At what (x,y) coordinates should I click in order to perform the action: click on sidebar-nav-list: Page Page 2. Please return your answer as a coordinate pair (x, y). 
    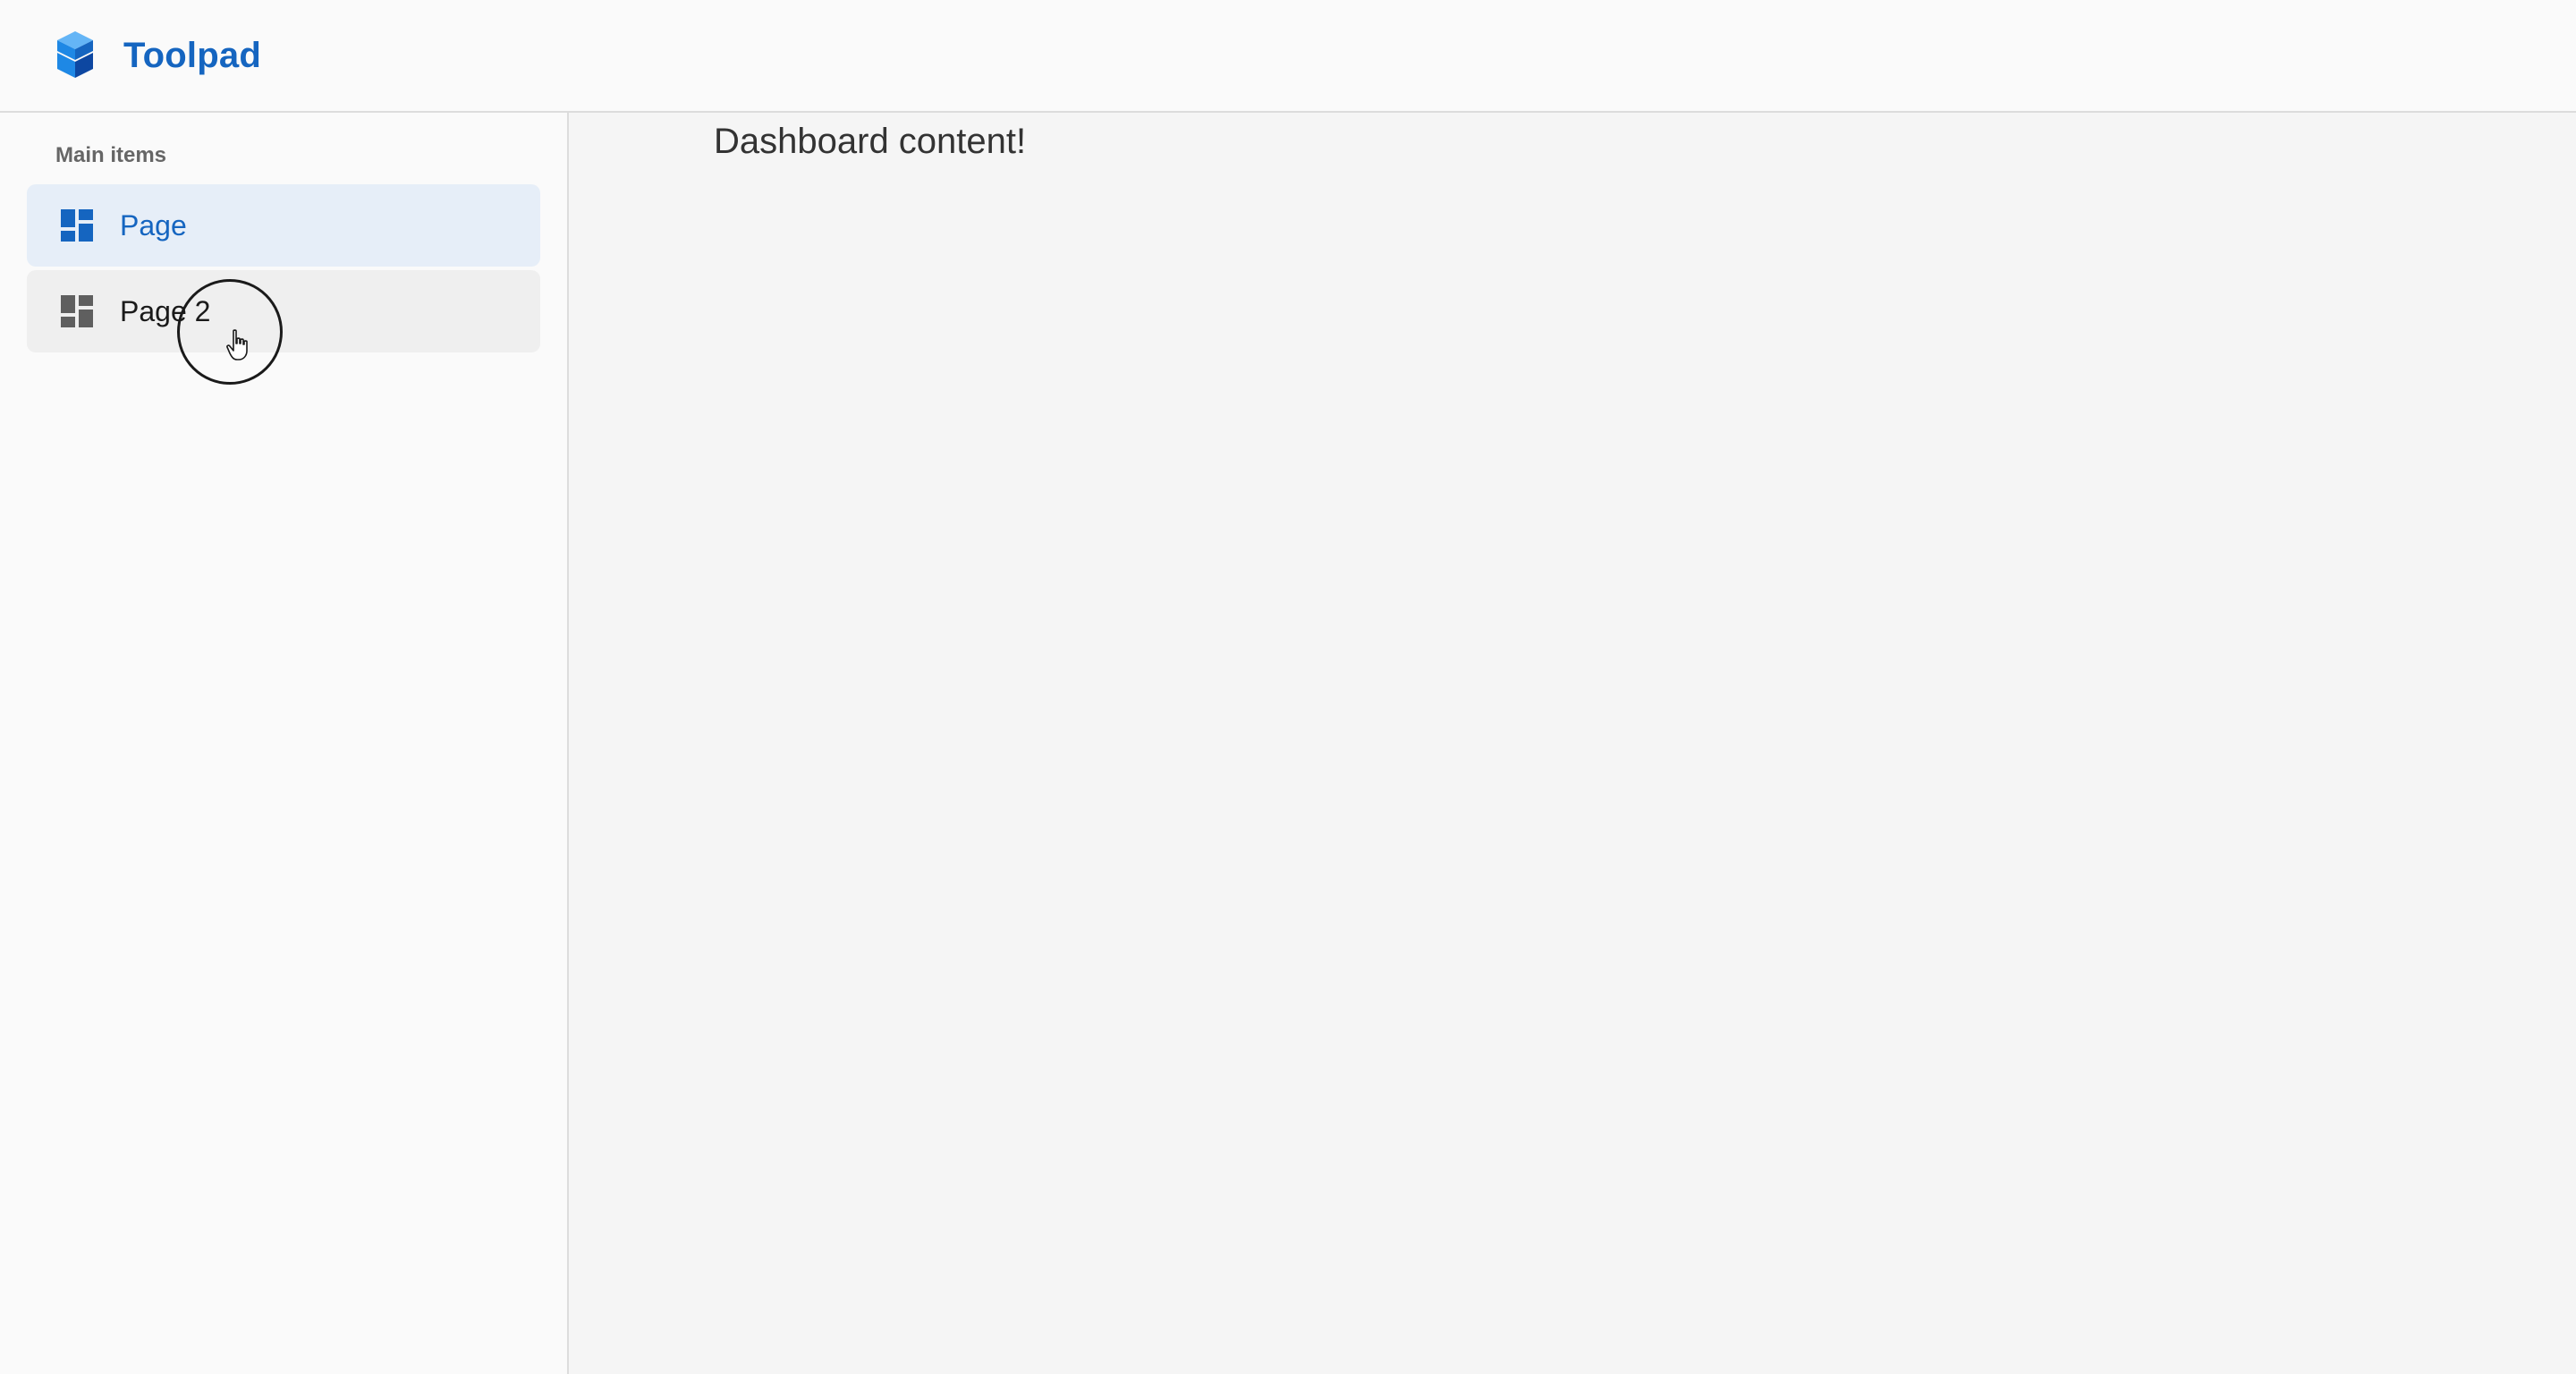
    Looking at the image, I should click on (283, 270).